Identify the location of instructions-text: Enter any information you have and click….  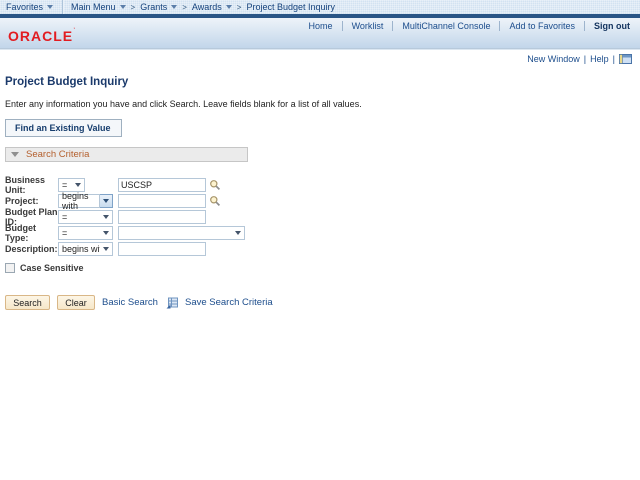
(183, 104).